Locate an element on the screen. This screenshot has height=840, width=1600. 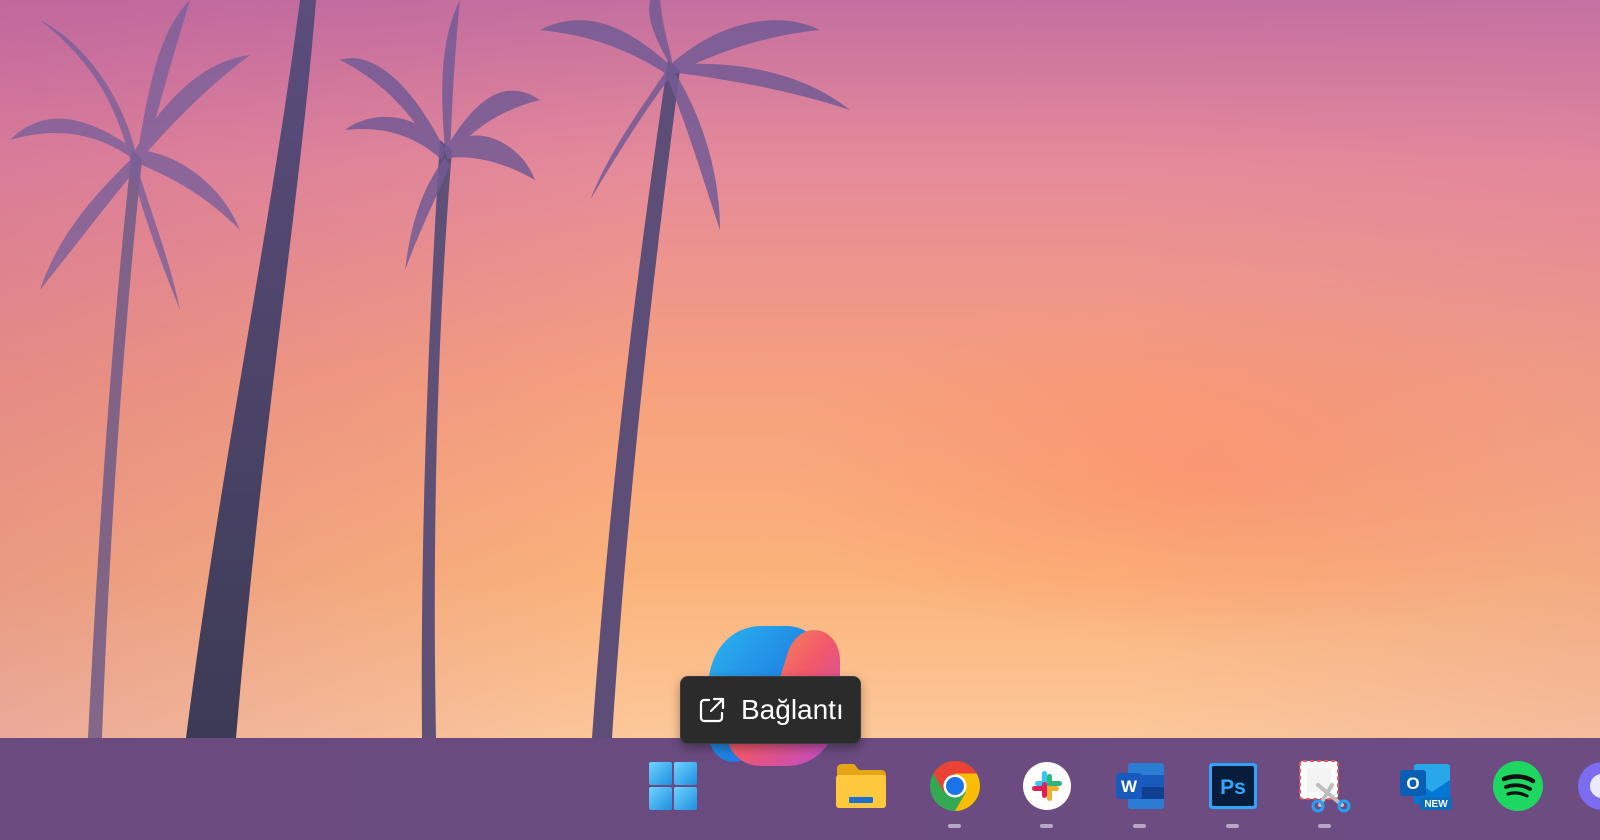
app-icon is located at coordinates (1589, 786).